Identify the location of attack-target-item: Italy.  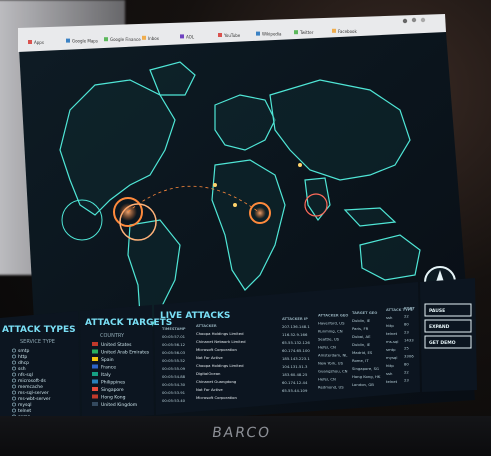
(106, 375).